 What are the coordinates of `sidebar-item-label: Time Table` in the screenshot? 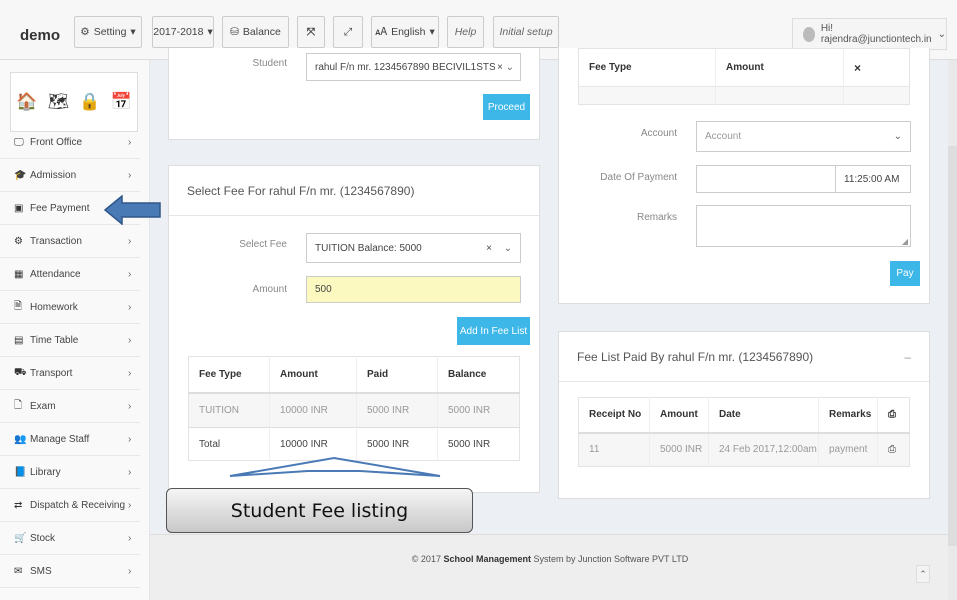 It's located at (54, 340).